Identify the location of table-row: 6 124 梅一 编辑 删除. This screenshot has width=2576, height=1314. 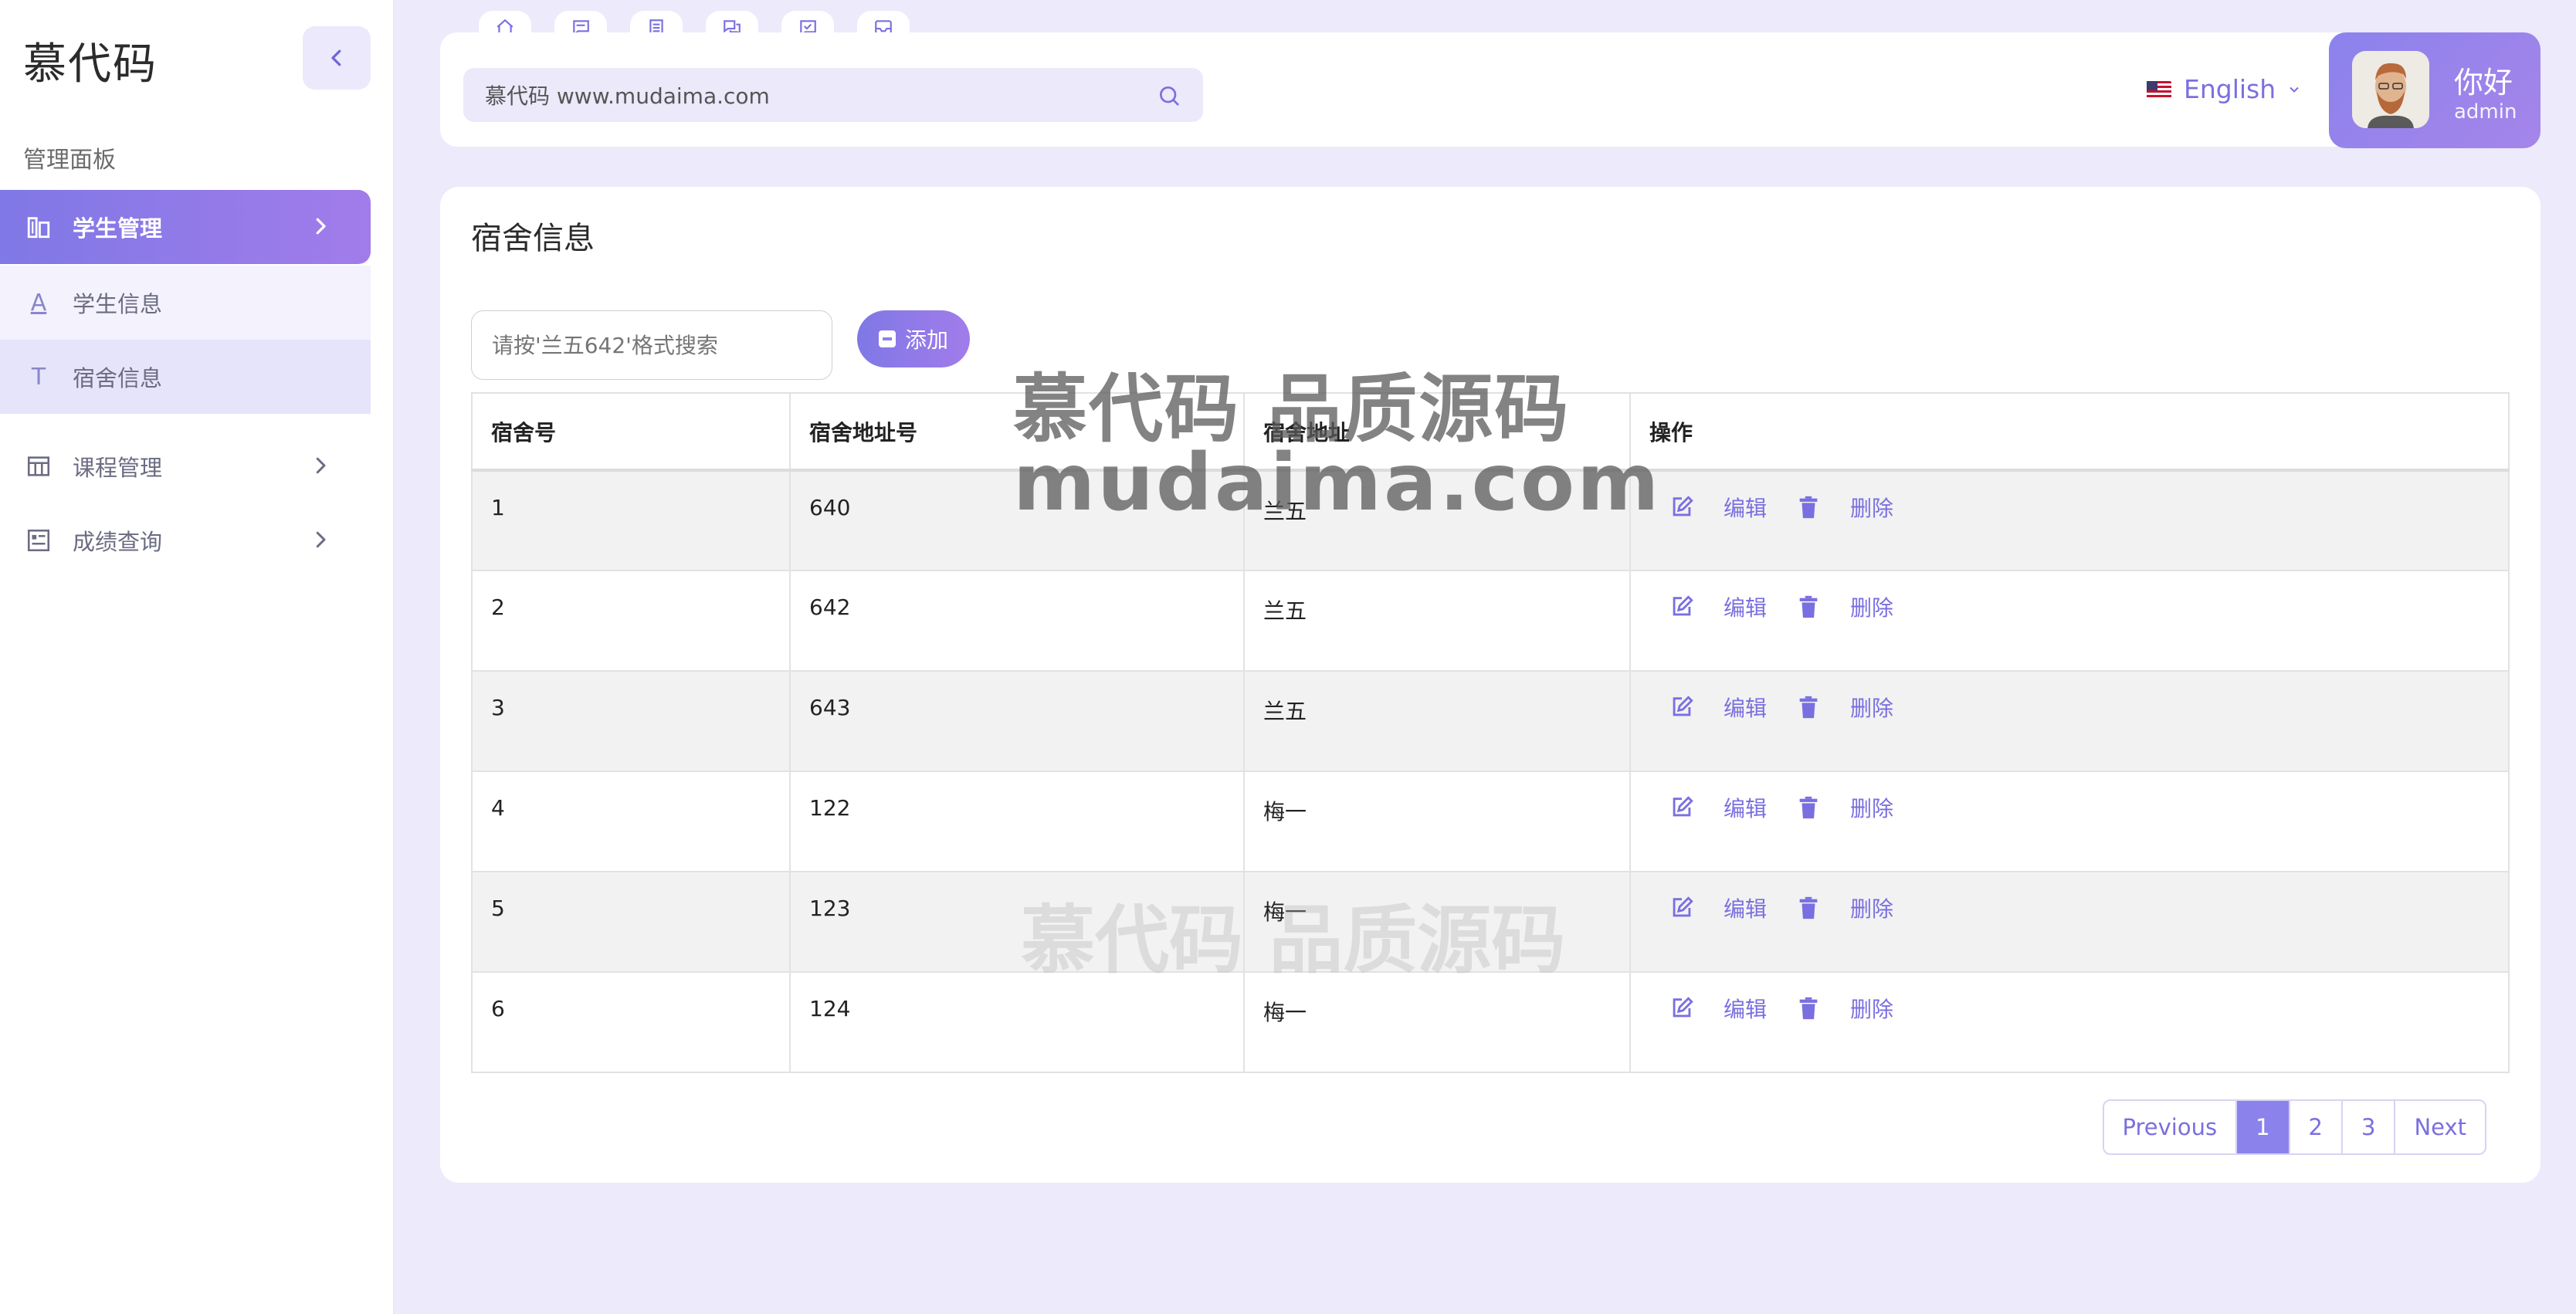
(1490, 1022).